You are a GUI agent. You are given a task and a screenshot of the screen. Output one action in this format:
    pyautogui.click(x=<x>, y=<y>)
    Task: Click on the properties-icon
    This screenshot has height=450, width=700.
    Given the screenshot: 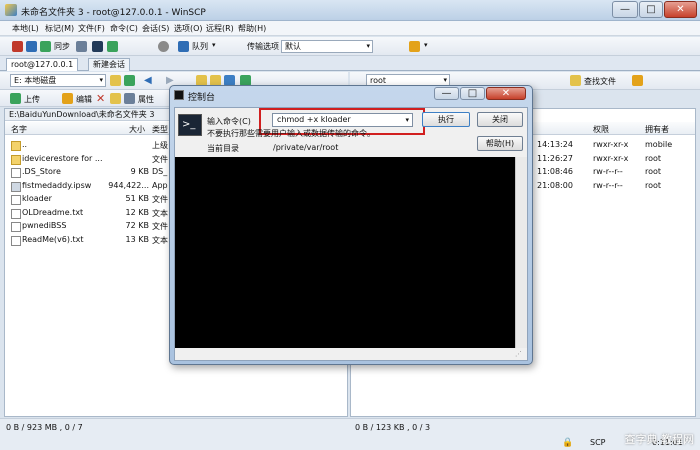 What is the action you would take?
    pyautogui.click(x=129, y=98)
    